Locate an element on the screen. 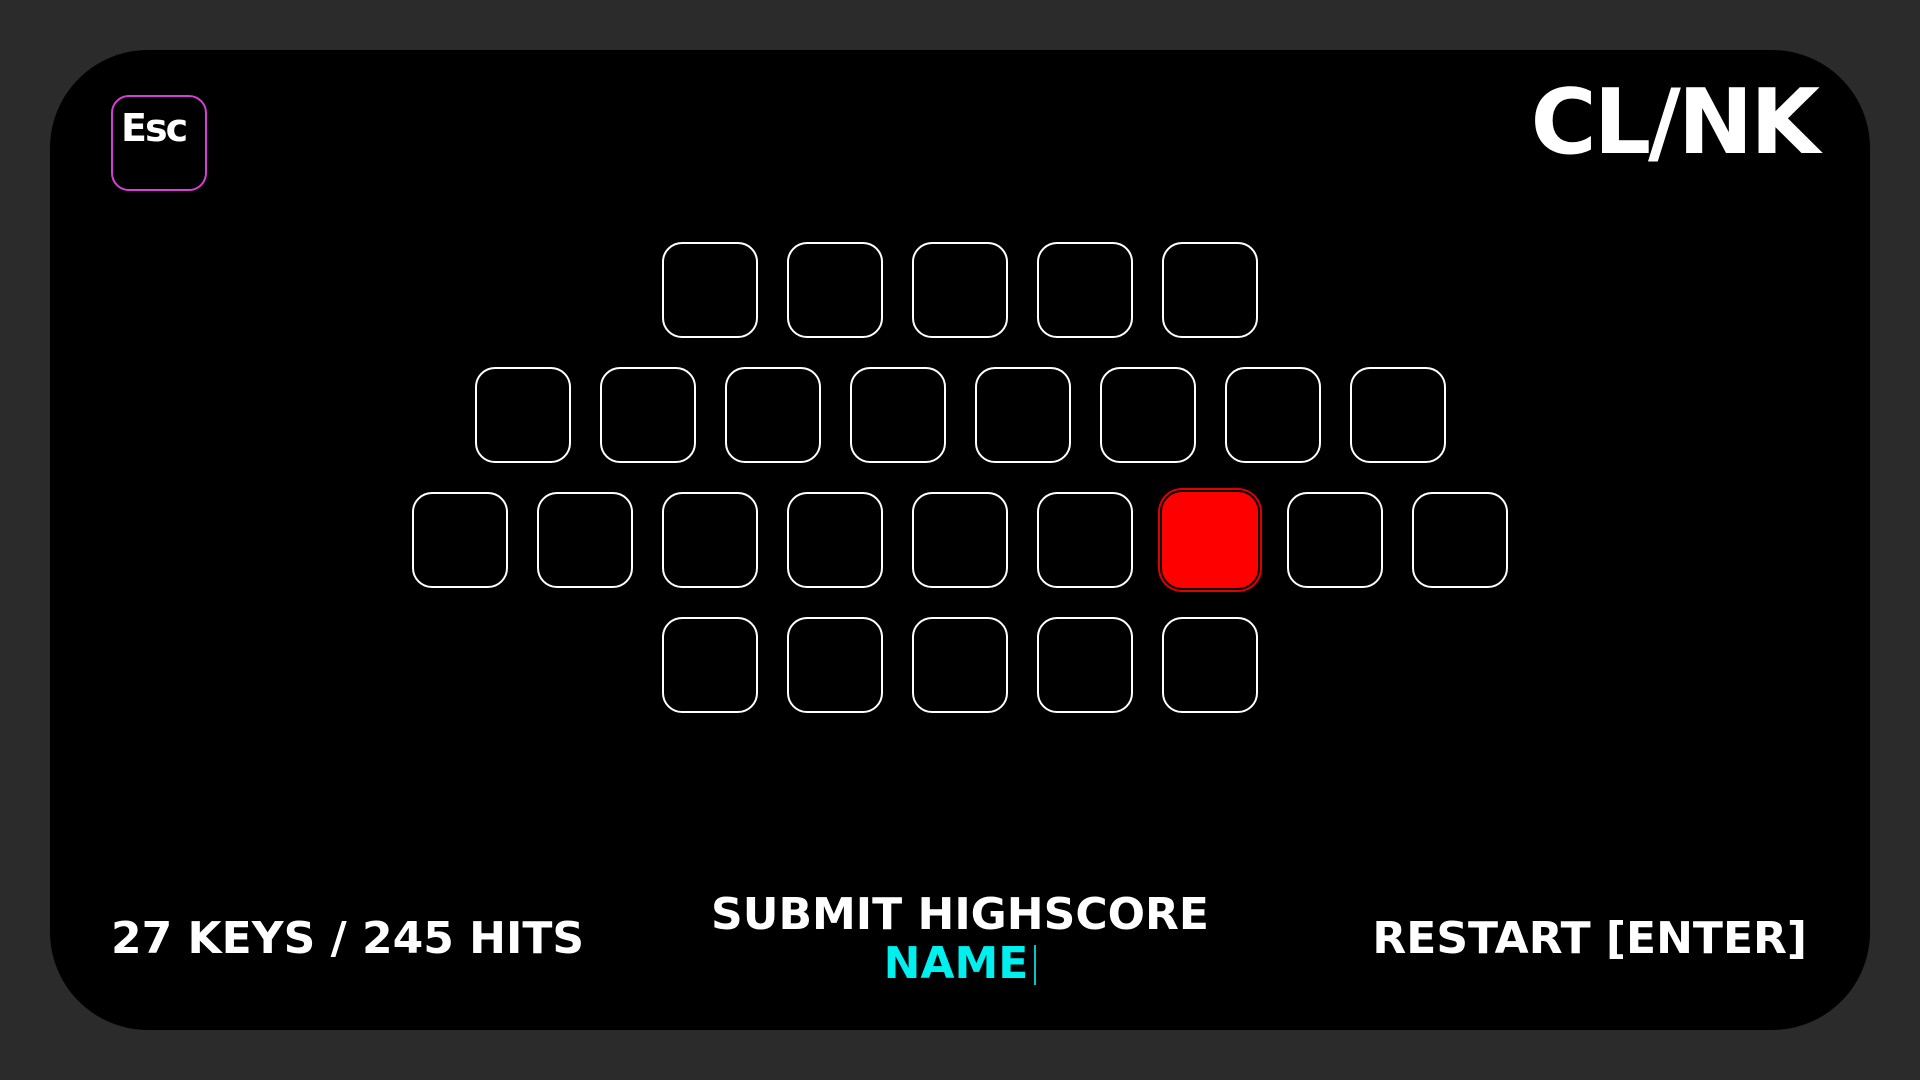  restart-button: RESTART [ENTER] is located at coordinates (1589, 939).